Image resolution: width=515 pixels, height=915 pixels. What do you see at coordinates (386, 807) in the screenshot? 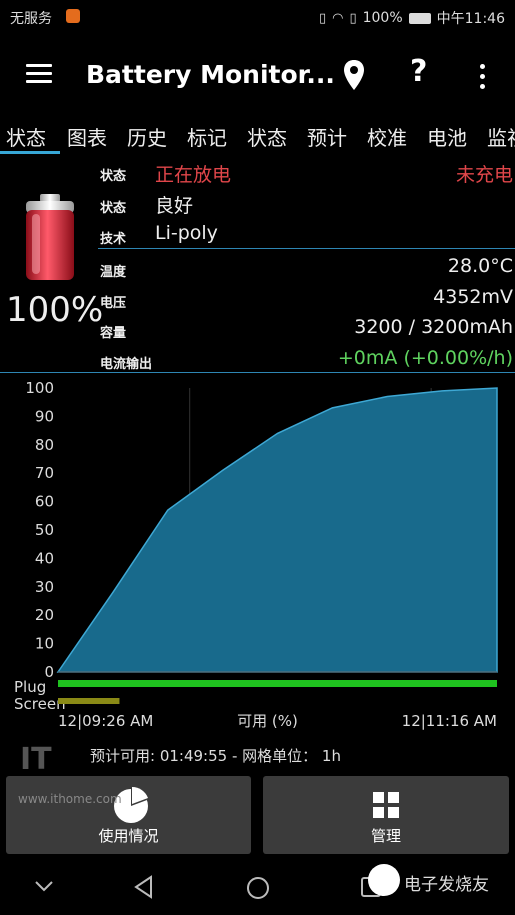
I see `grid-icon` at bounding box center [386, 807].